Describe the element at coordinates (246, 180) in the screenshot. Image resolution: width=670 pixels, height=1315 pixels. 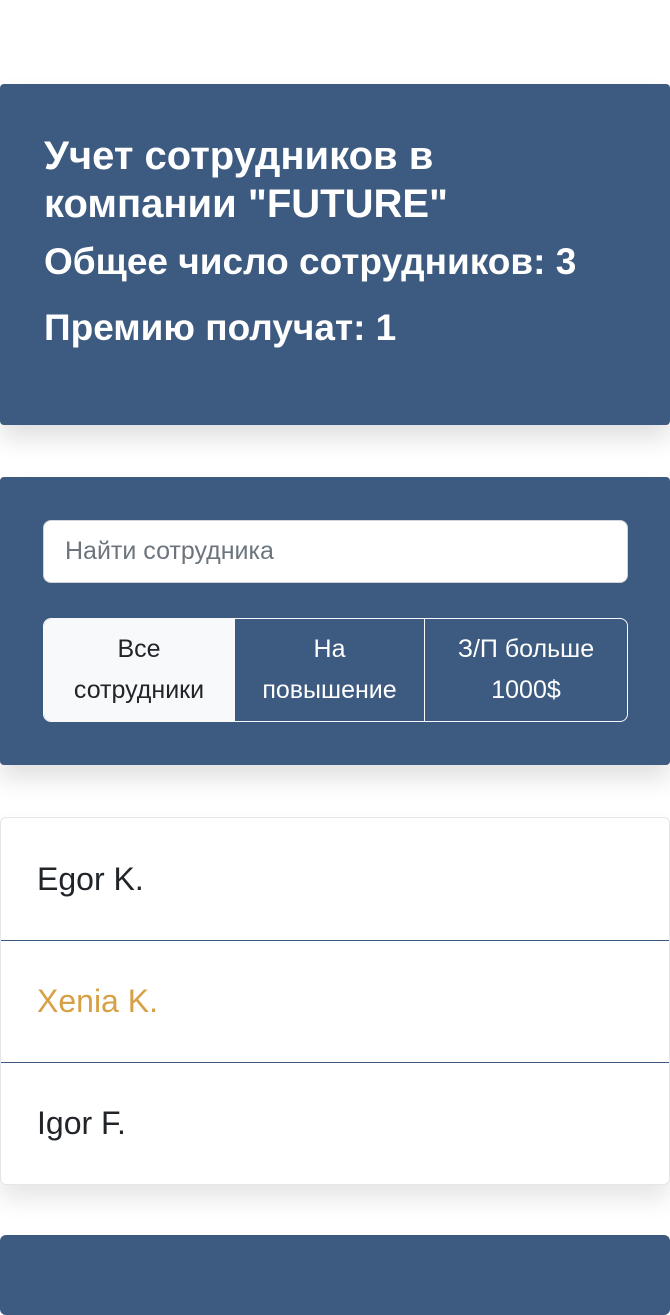
I see `page-title: Учет сотрудников в компании "FUTURE"` at that location.